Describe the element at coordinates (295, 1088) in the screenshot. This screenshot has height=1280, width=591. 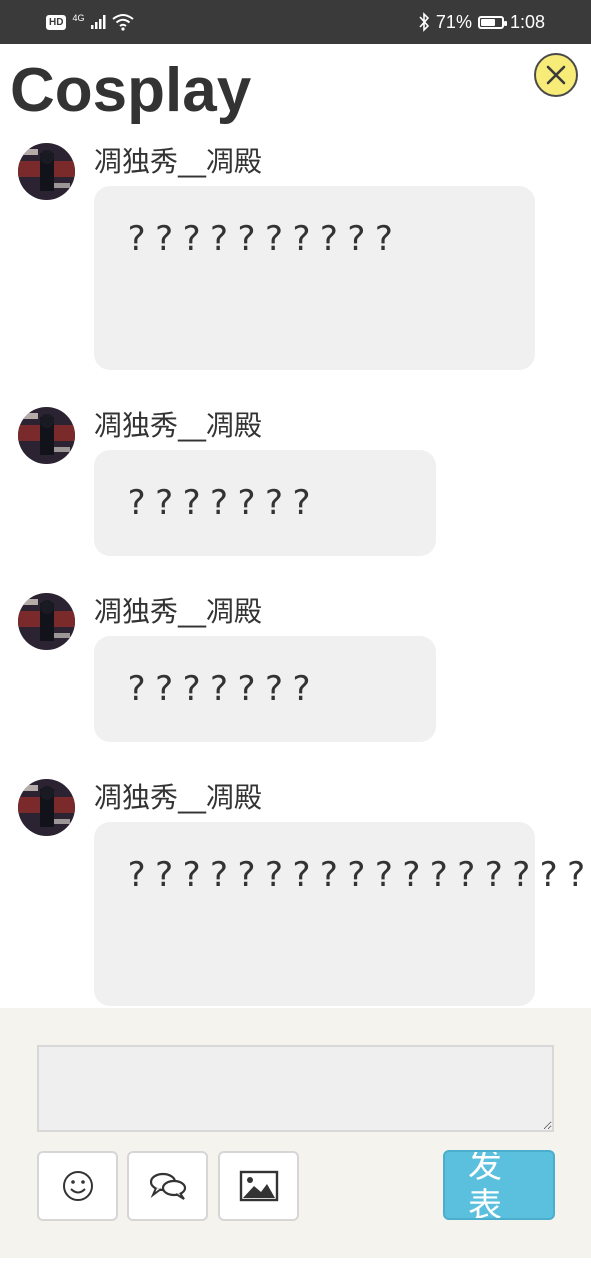
I see `message-input` at that location.